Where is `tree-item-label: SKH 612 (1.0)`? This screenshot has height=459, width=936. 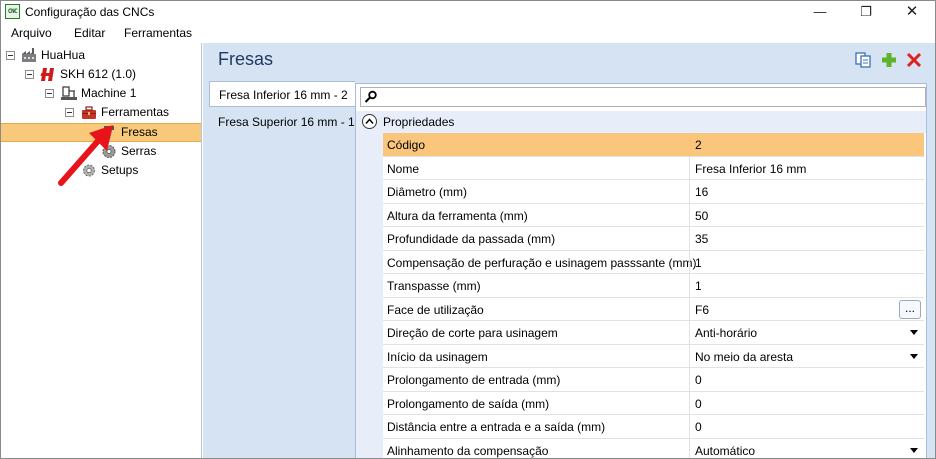 tree-item-label: SKH 612 (1.0) is located at coordinates (98, 74).